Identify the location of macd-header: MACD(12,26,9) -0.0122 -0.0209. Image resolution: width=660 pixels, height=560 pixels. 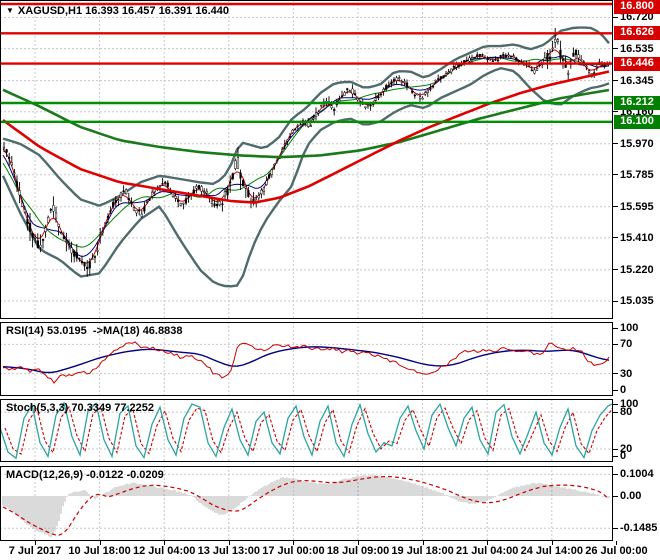
(85, 475).